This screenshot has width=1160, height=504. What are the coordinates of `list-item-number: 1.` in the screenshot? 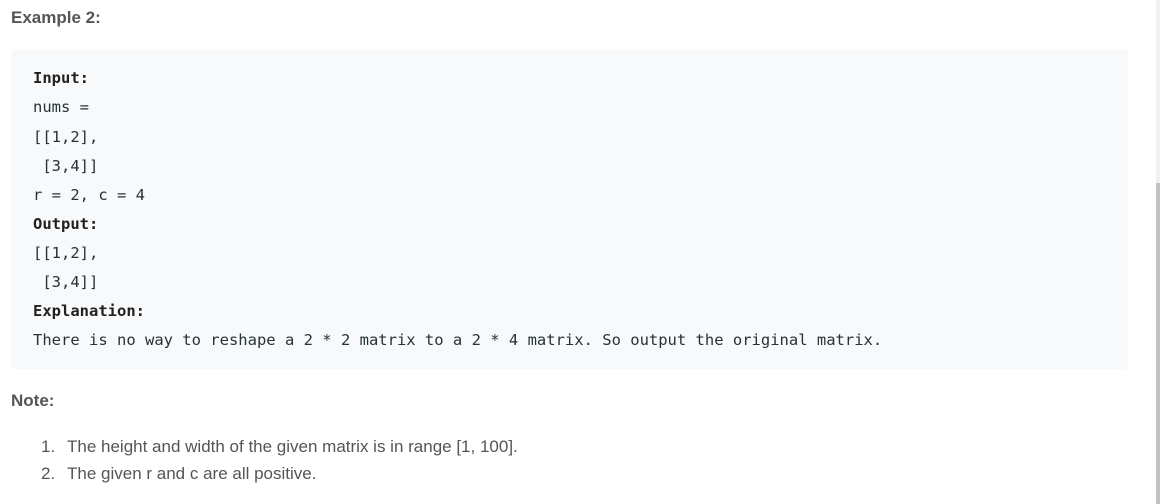 It's located at (48, 446).